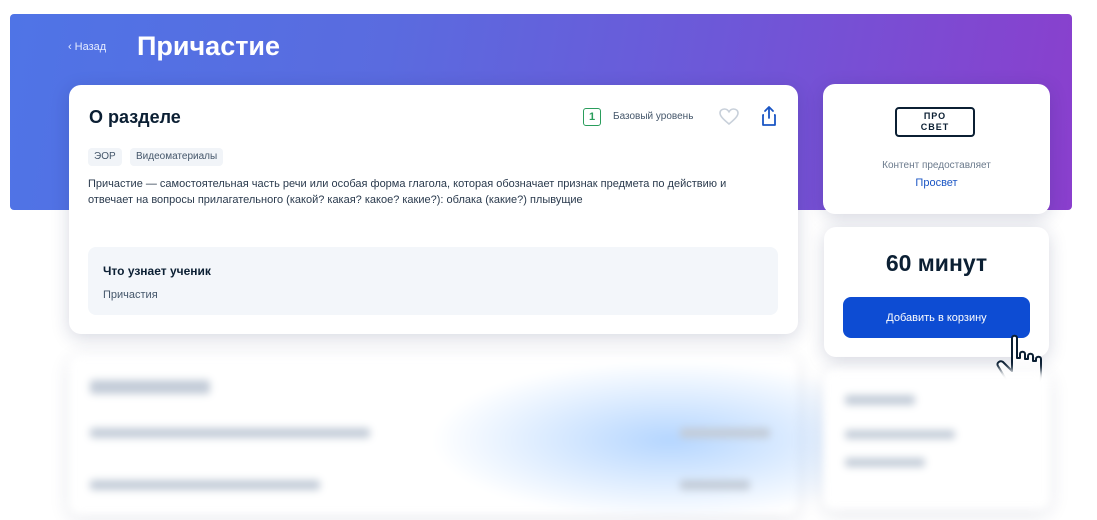 Image resolution: width=1097 pixels, height=520 pixels. What do you see at coordinates (70, 47) in the screenshot?
I see `chevron-left-icon: ‹` at bounding box center [70, 47].